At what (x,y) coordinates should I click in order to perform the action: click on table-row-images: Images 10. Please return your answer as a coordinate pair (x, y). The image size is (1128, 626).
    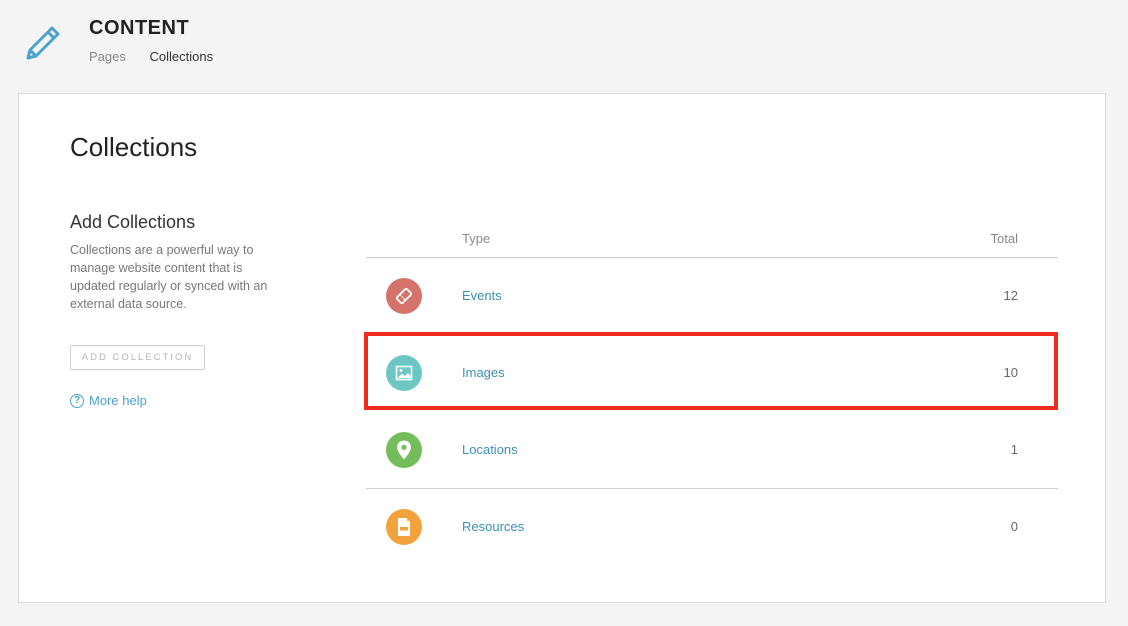
    Looking at the image, I should click on (712, 373).